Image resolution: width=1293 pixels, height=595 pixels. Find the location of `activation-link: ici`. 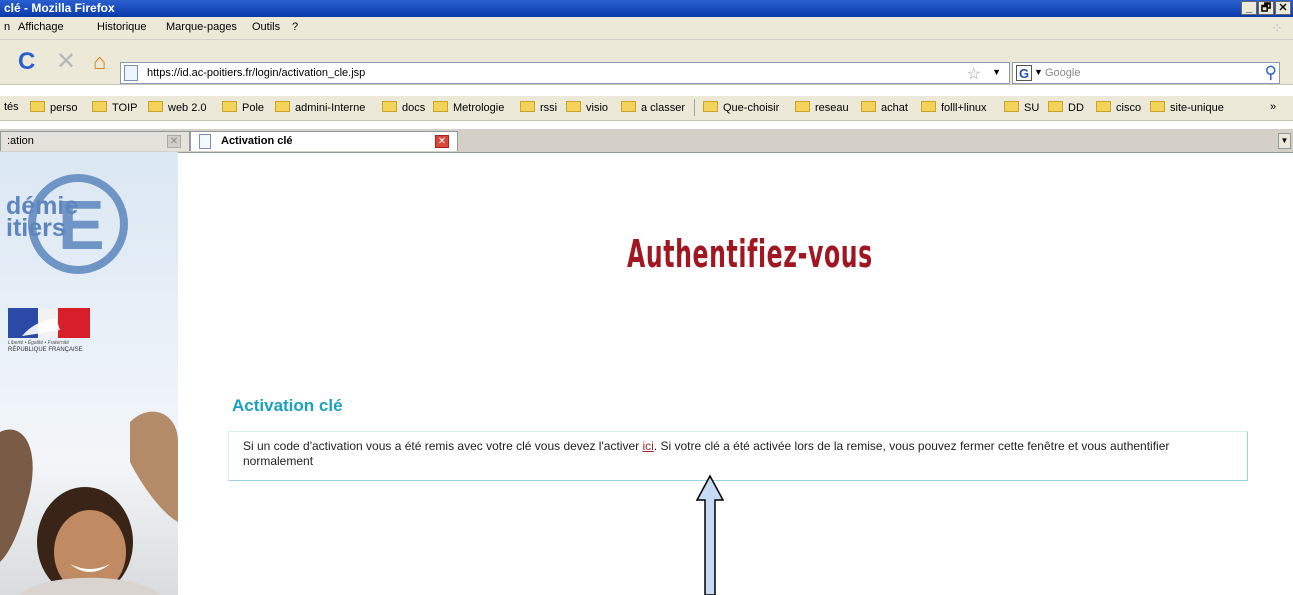

activation-link: ici is located at coordinates (647, 446).